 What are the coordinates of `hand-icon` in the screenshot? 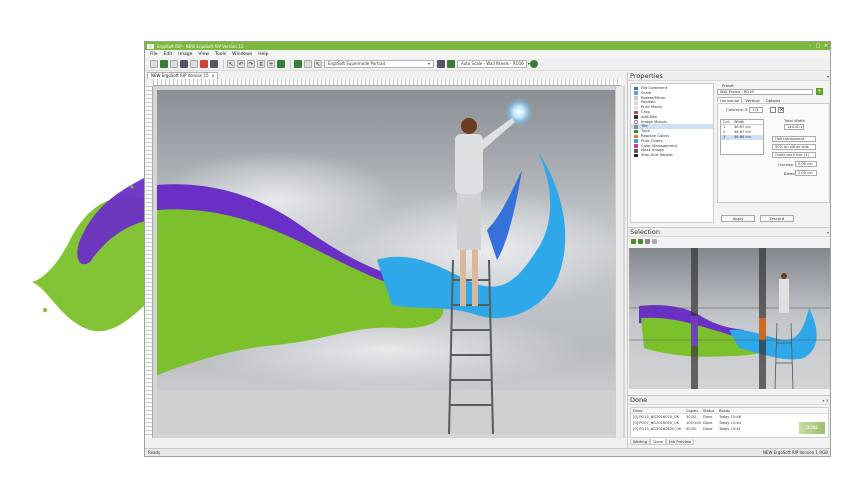 It's located at (654, 241).